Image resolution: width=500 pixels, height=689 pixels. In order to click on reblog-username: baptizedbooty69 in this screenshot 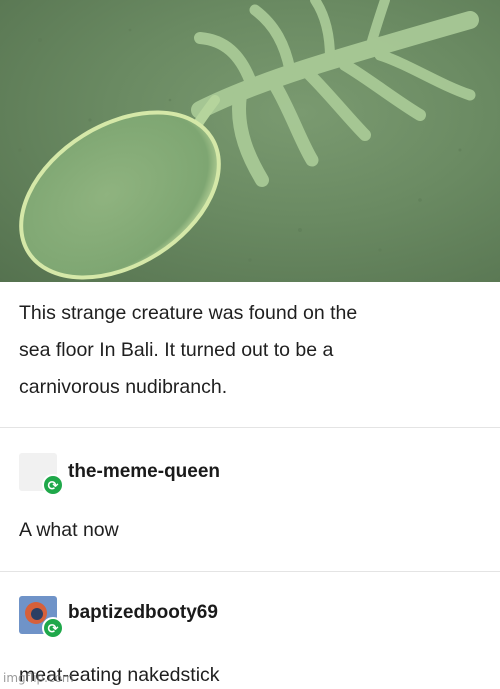, I will do `click(143, 613)`.